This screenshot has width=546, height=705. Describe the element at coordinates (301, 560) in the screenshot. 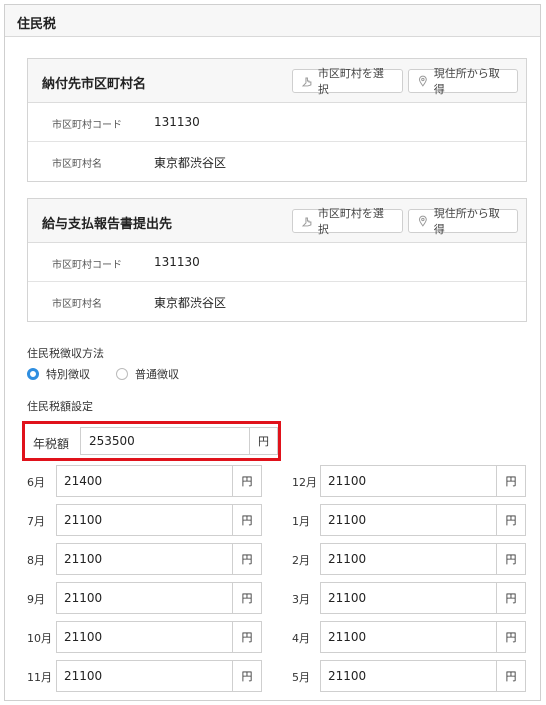

I see `month-label: 2月` at that location.